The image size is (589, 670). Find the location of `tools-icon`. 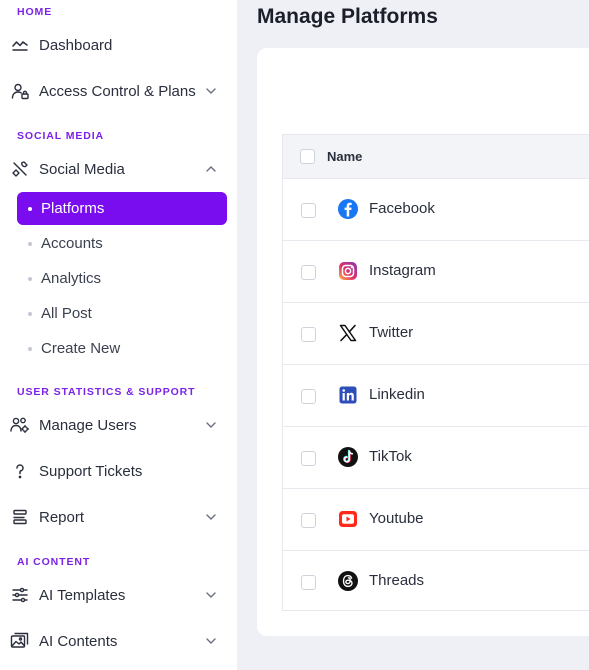

tools-icon is located at coordinates (20, 169).